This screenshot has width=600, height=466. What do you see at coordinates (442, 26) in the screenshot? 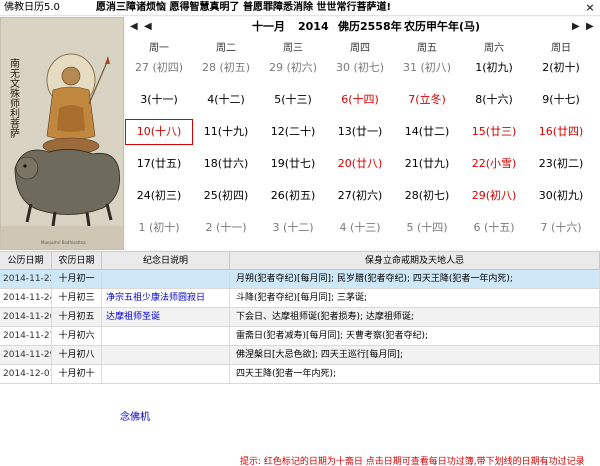
I see `lunar-year-label: 农历甲午年(马)` at bounding box center [442, 26].